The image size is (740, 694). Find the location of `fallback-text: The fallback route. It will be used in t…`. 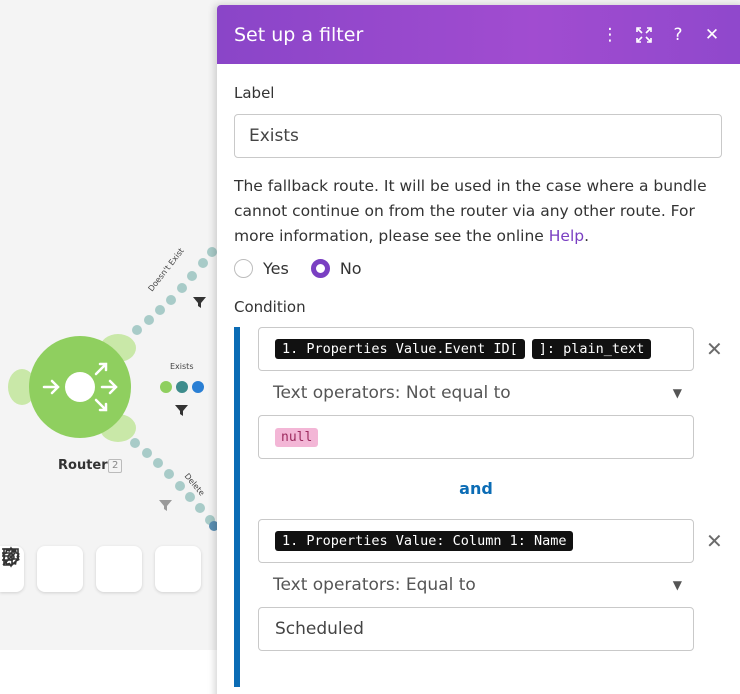

fallback-text: The fallback route. It will be used in t… is located at coordinates (470, 211).